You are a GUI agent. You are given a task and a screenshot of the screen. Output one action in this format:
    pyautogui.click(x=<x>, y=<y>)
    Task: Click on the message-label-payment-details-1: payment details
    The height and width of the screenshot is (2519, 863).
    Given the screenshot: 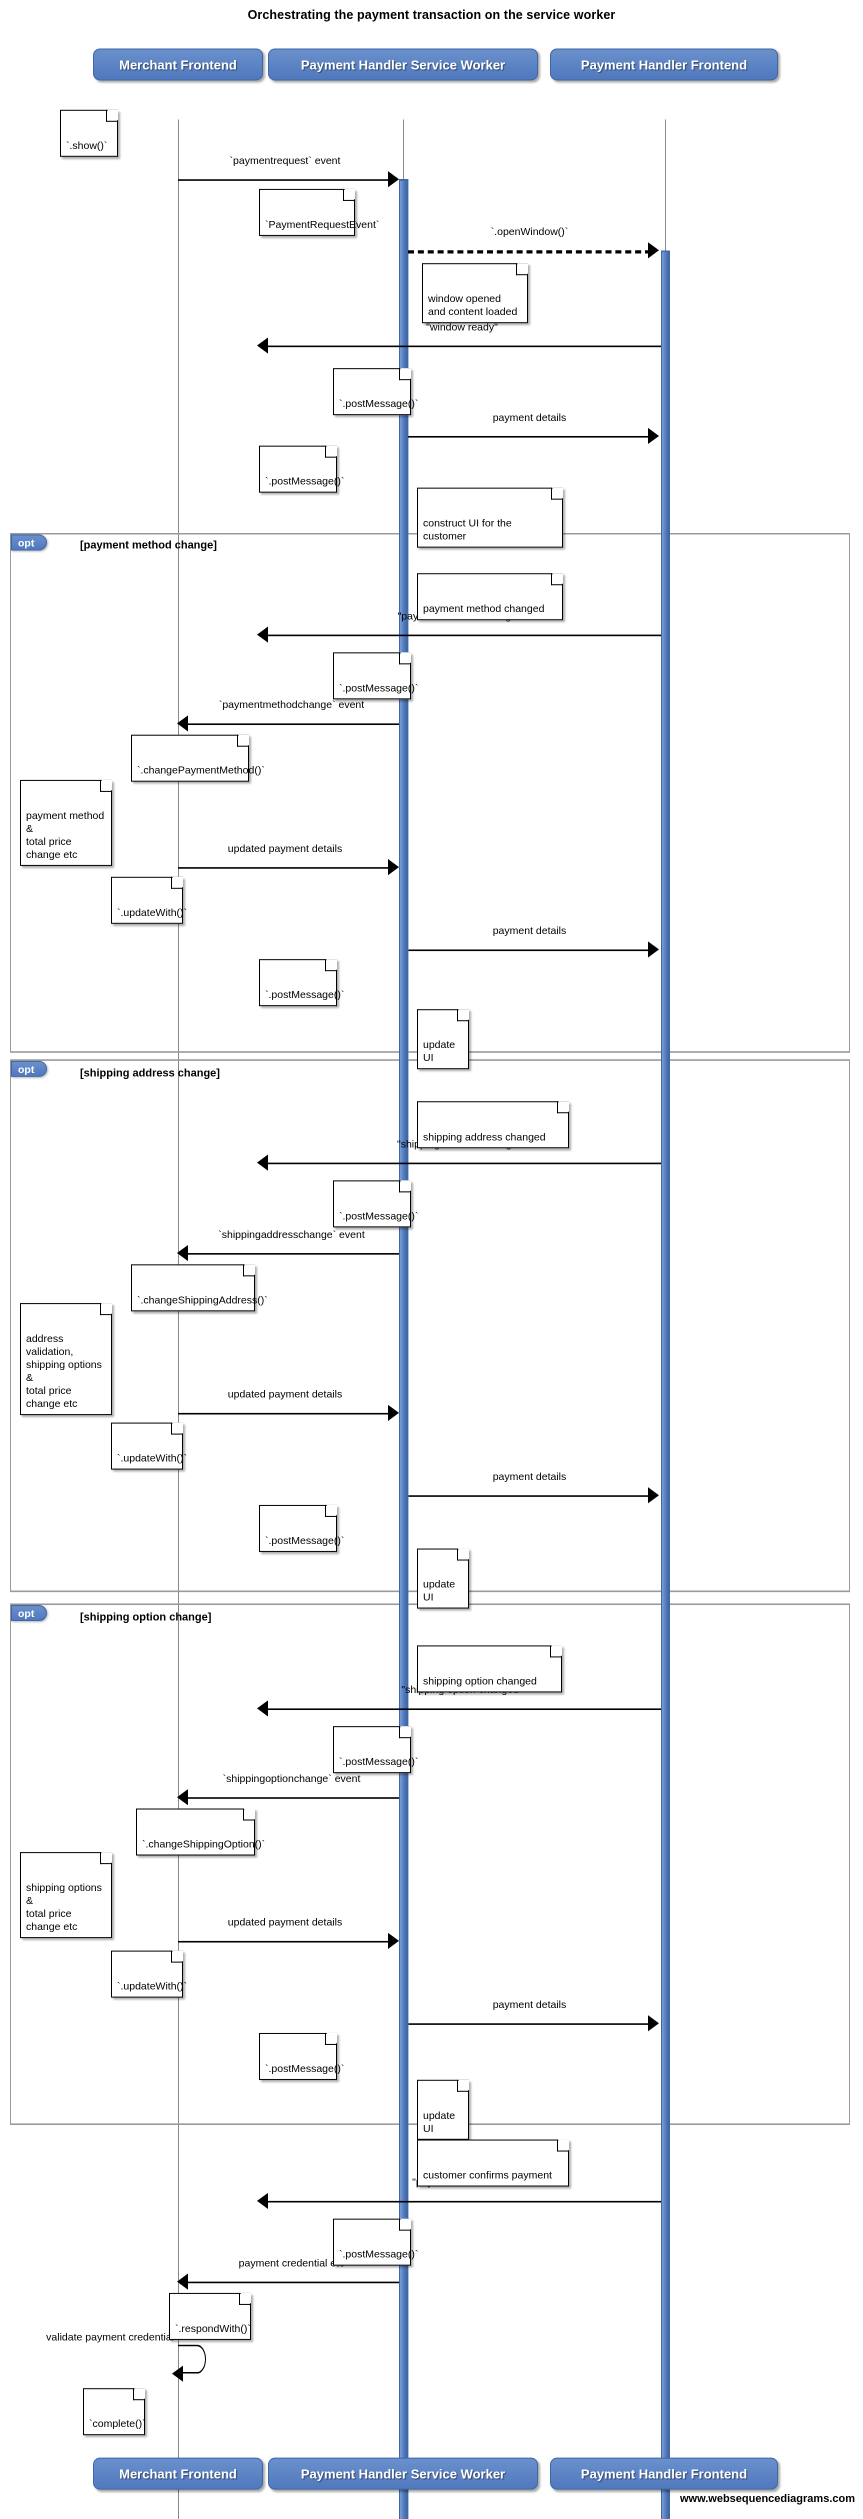 What is the action you would take?
    pyautogui.click(x=529, y=417)
    